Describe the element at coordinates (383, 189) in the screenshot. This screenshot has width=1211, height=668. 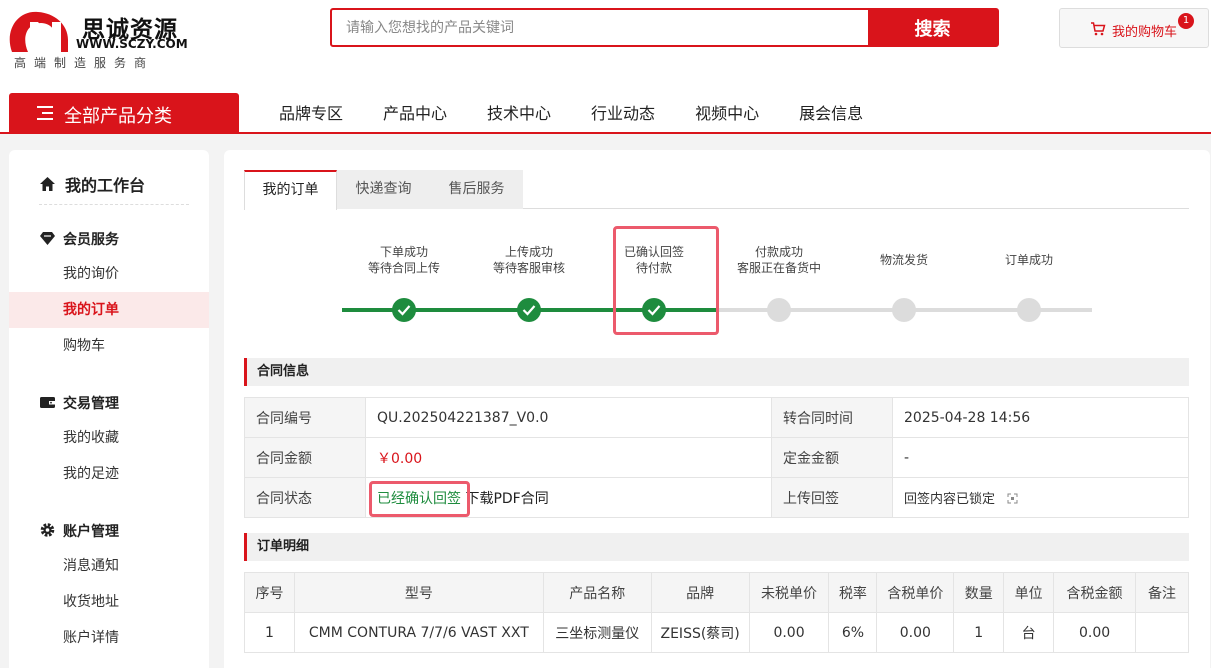
I see `tab-express-tracking: 快递查询` at that location.